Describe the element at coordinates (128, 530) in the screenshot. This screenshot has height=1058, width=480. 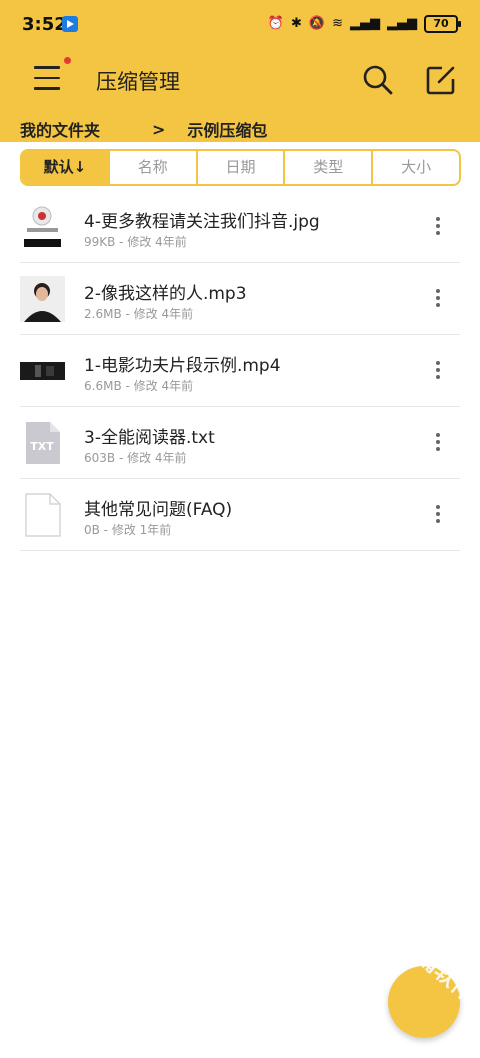
I see `file-meta: 0B - 修改 1年前` at that location.